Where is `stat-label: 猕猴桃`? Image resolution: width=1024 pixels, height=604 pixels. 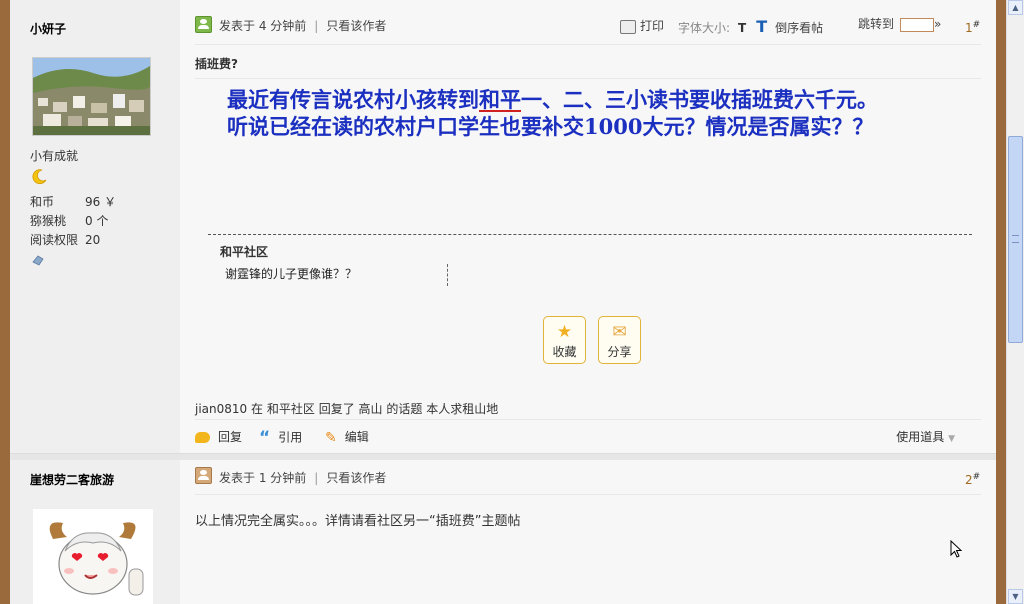
stat-label: 猕猴桃 is located at coordinates (48, 221).